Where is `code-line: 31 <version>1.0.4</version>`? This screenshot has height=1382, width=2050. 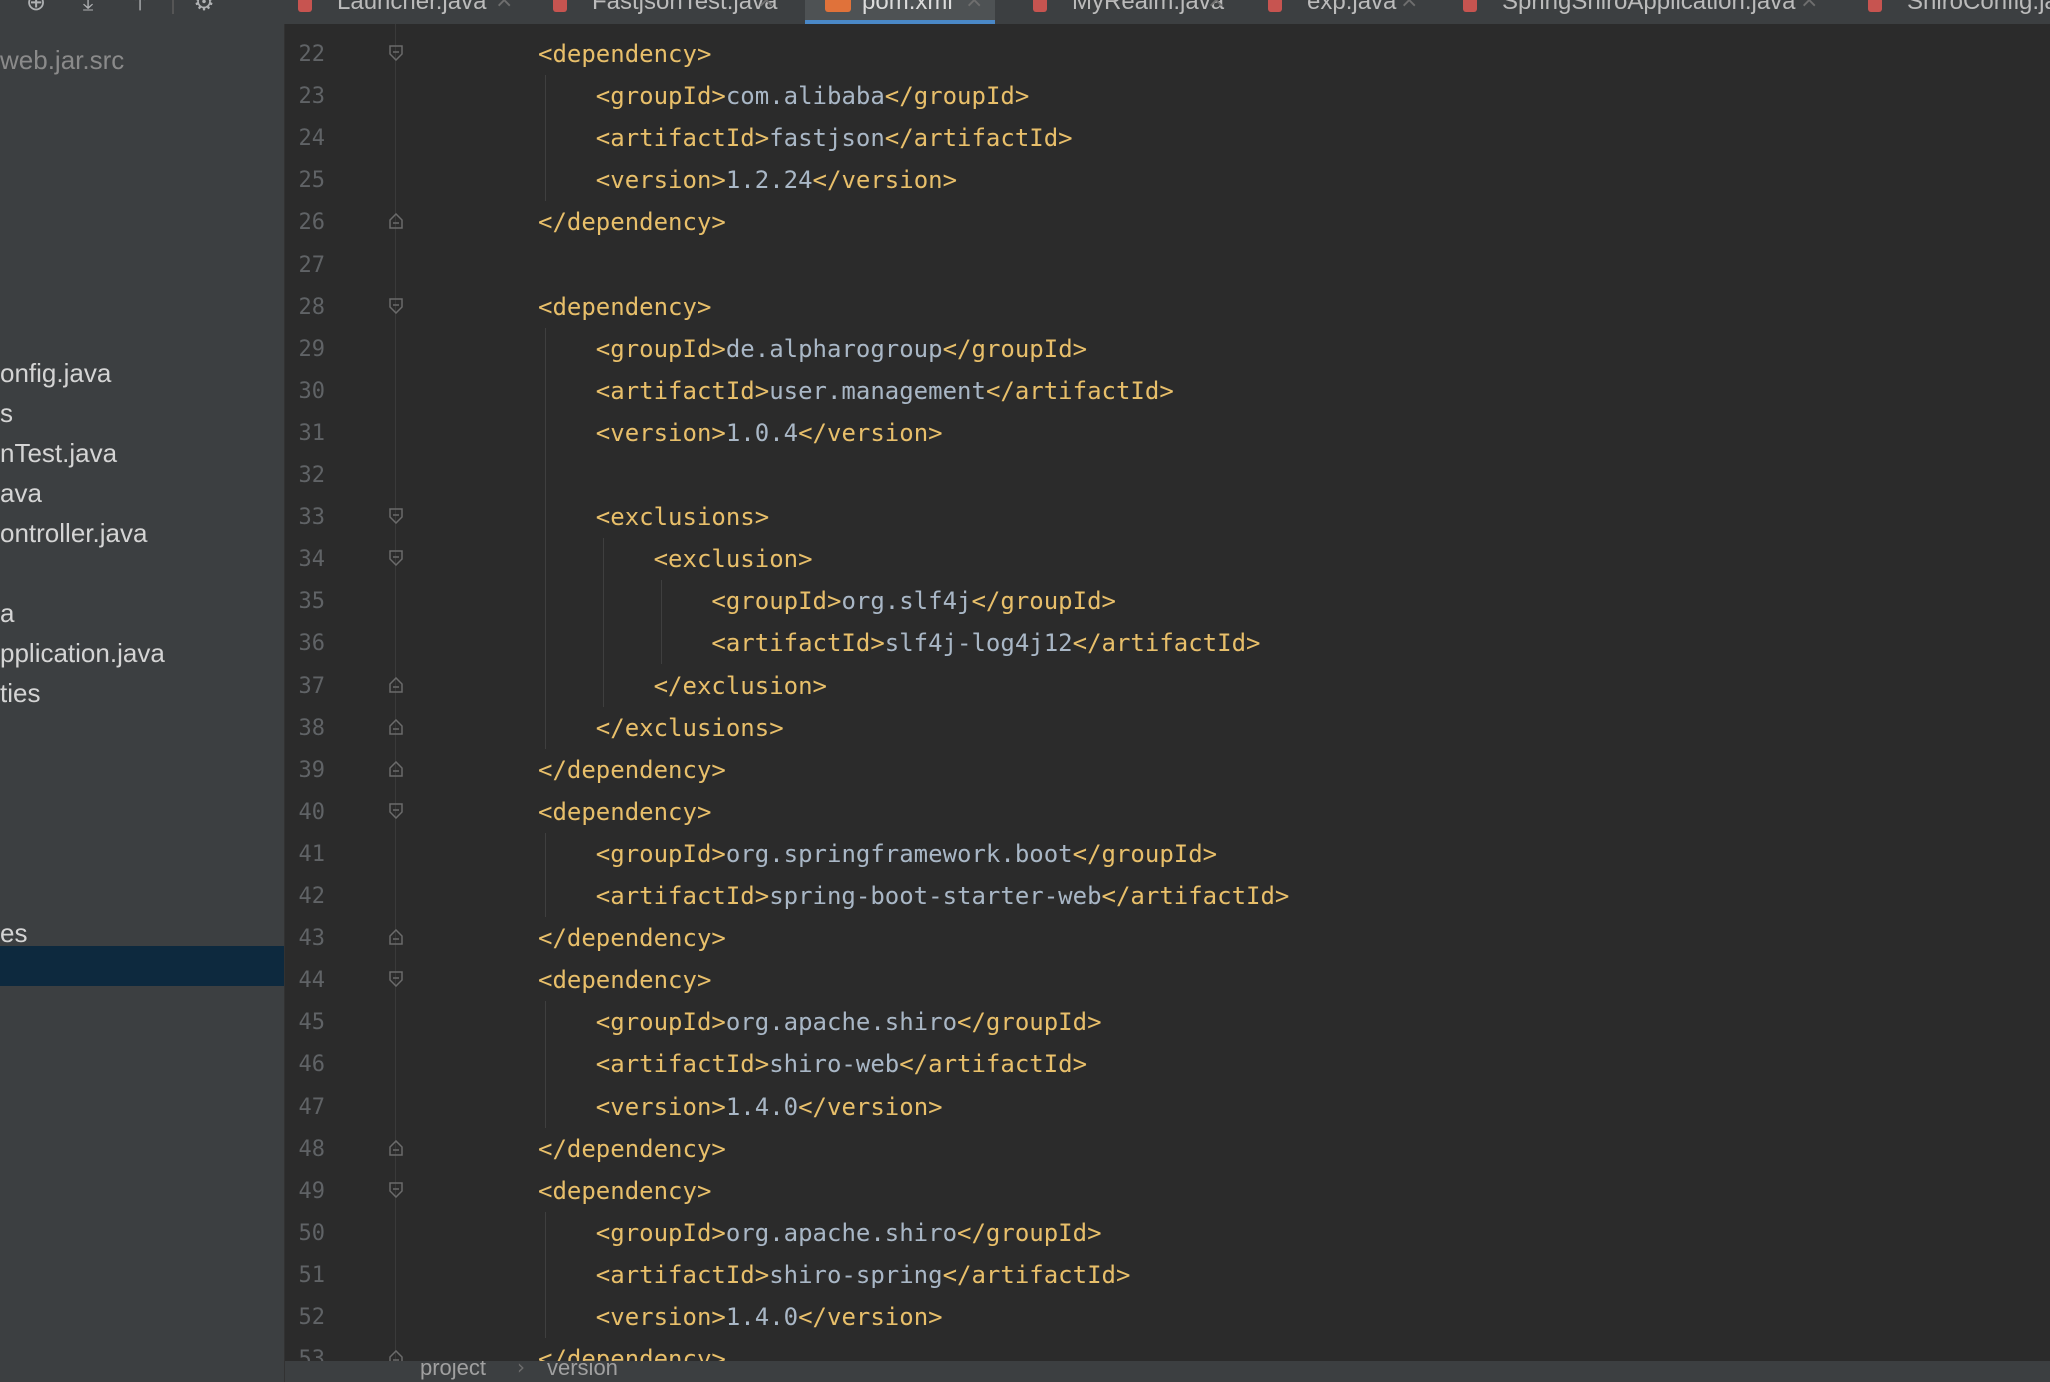 code-line: 31 <version>1.0.4</version> is located at coordinates (1167, 433).